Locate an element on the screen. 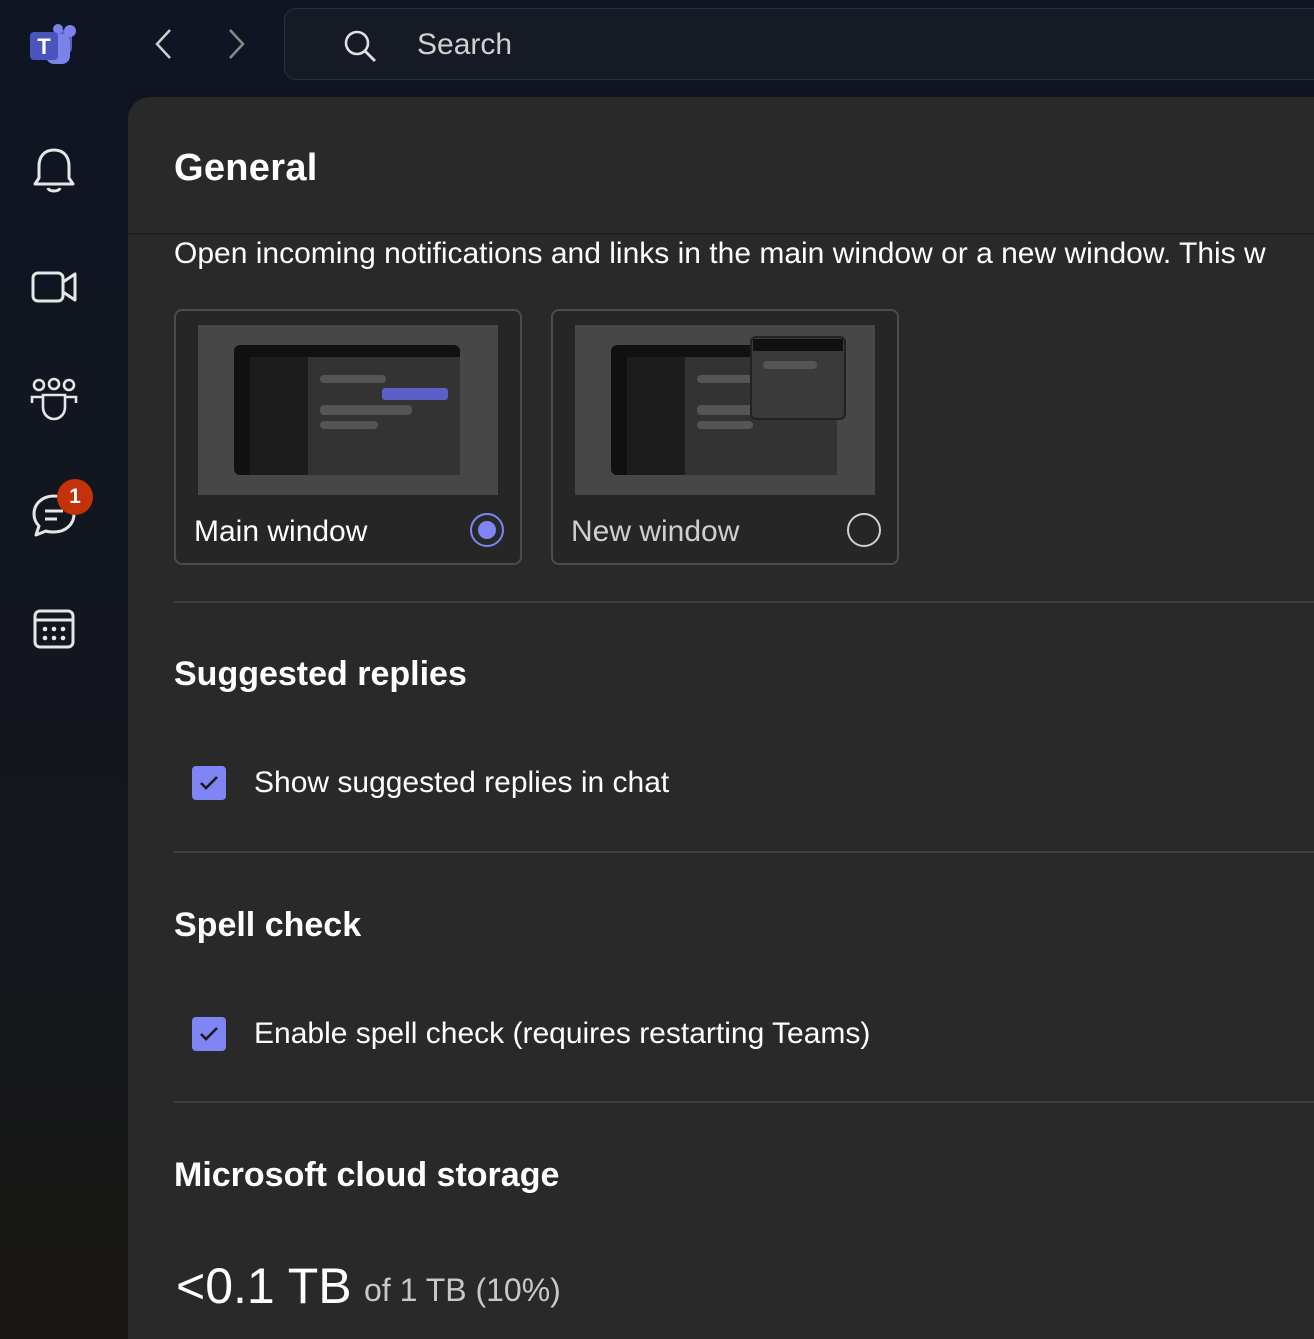 This screenshot has width=1314, height=1339. chevron-right-icon is located at coordinates (237, 44).